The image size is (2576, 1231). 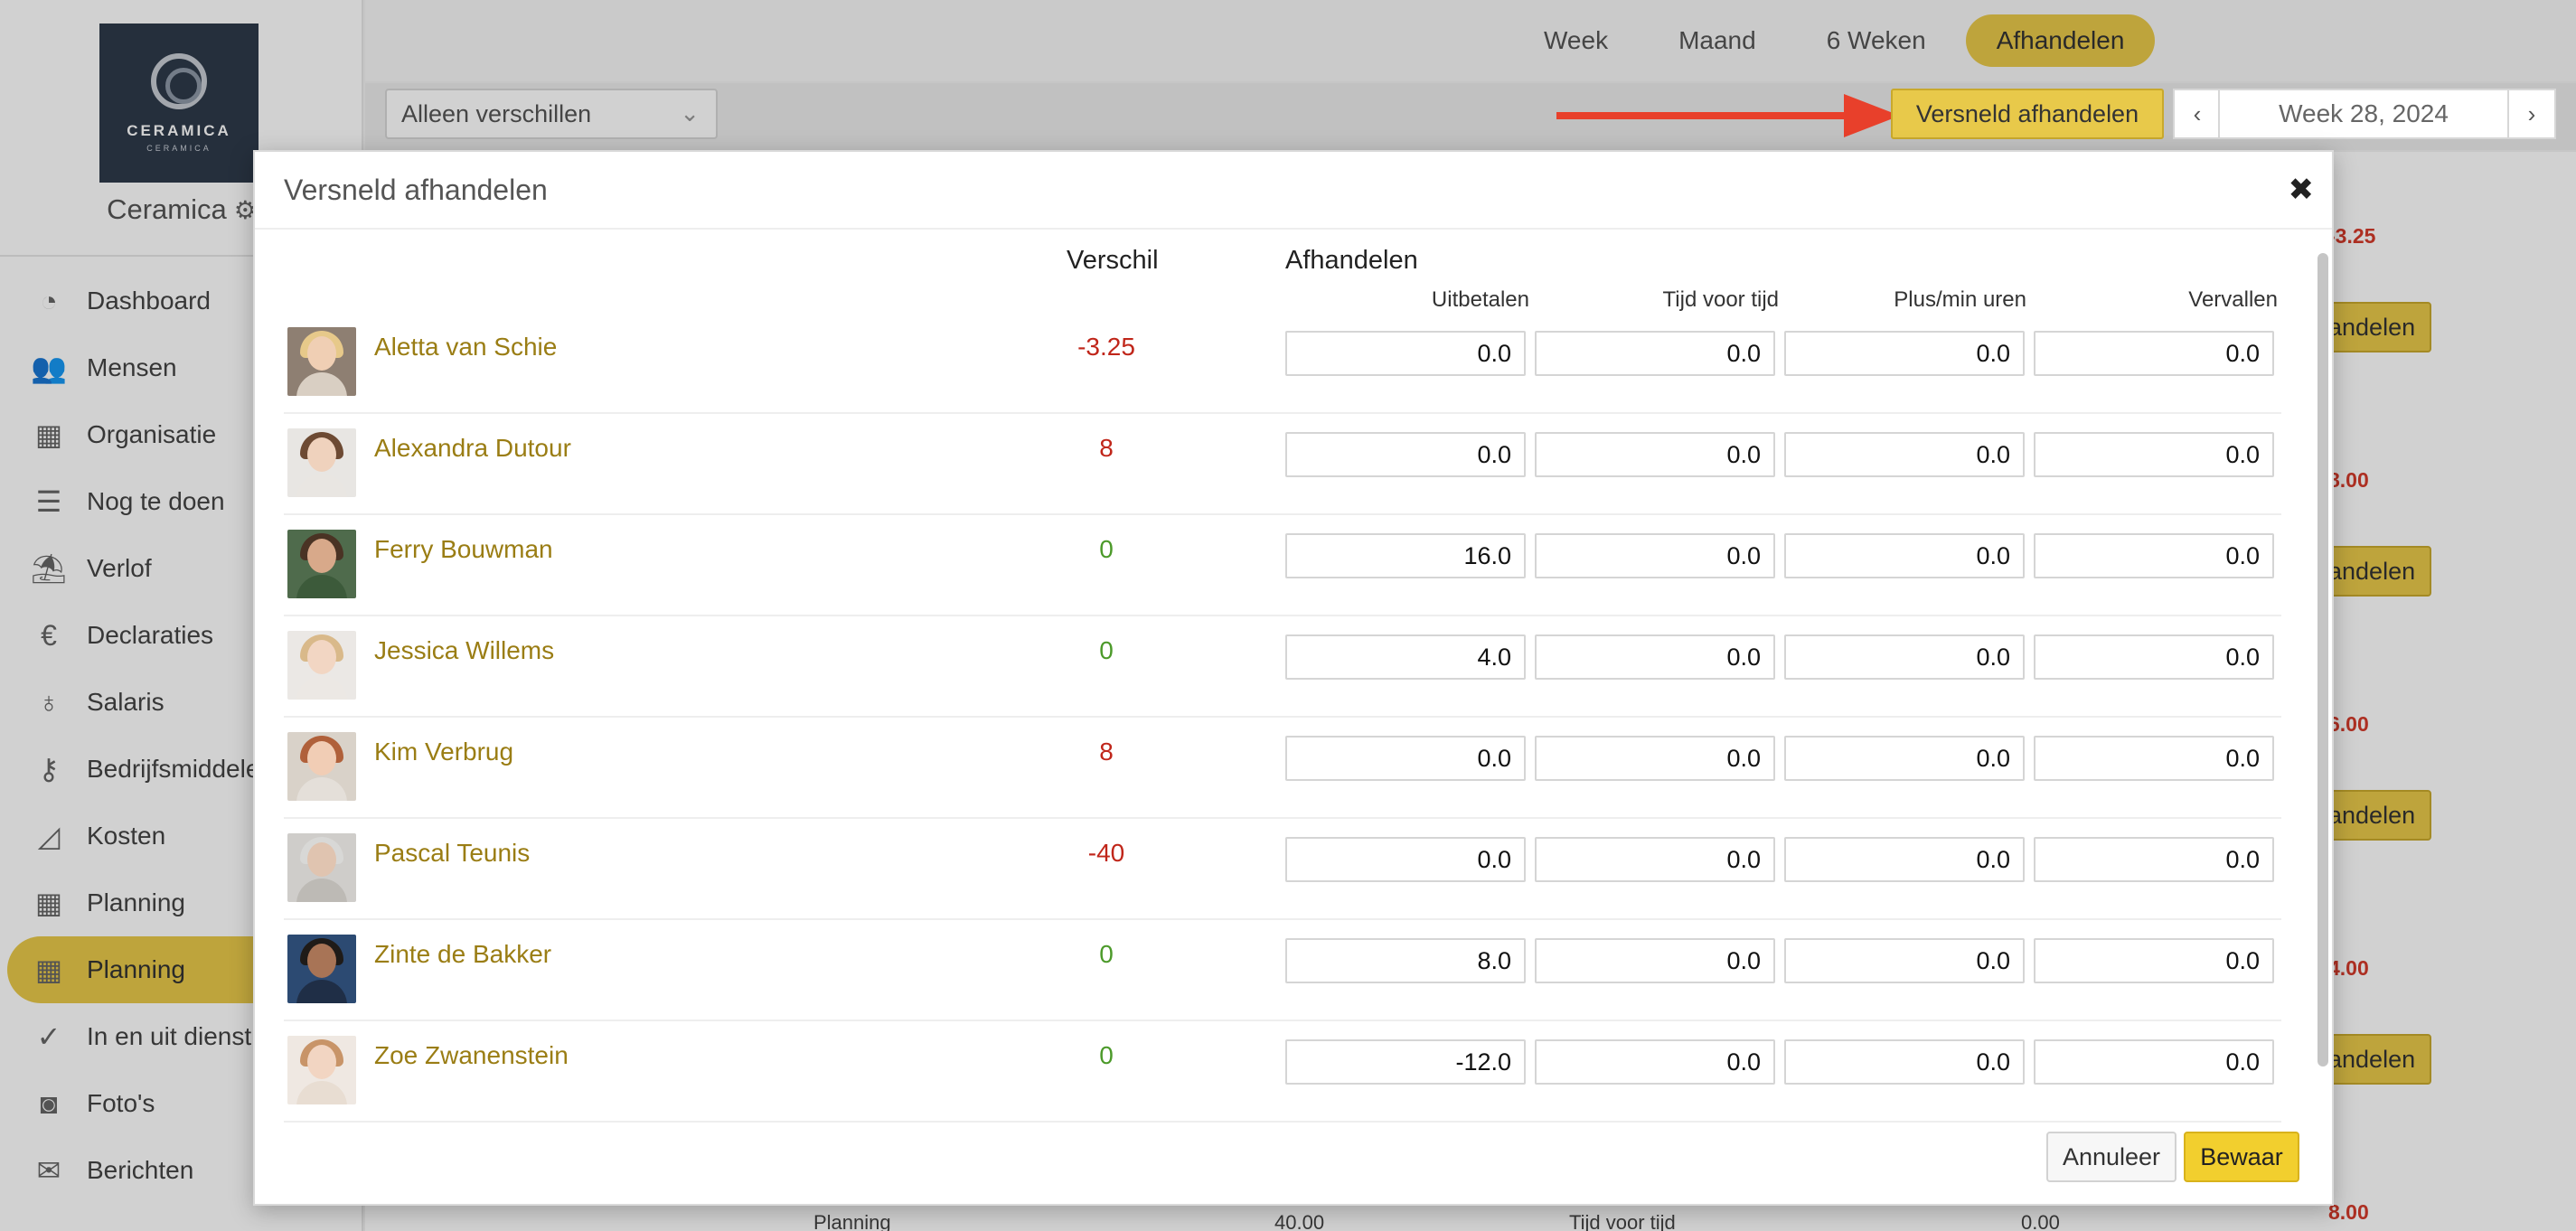 I want to click on cancel-button: Annuleer, so click(x=2111, y=1157).